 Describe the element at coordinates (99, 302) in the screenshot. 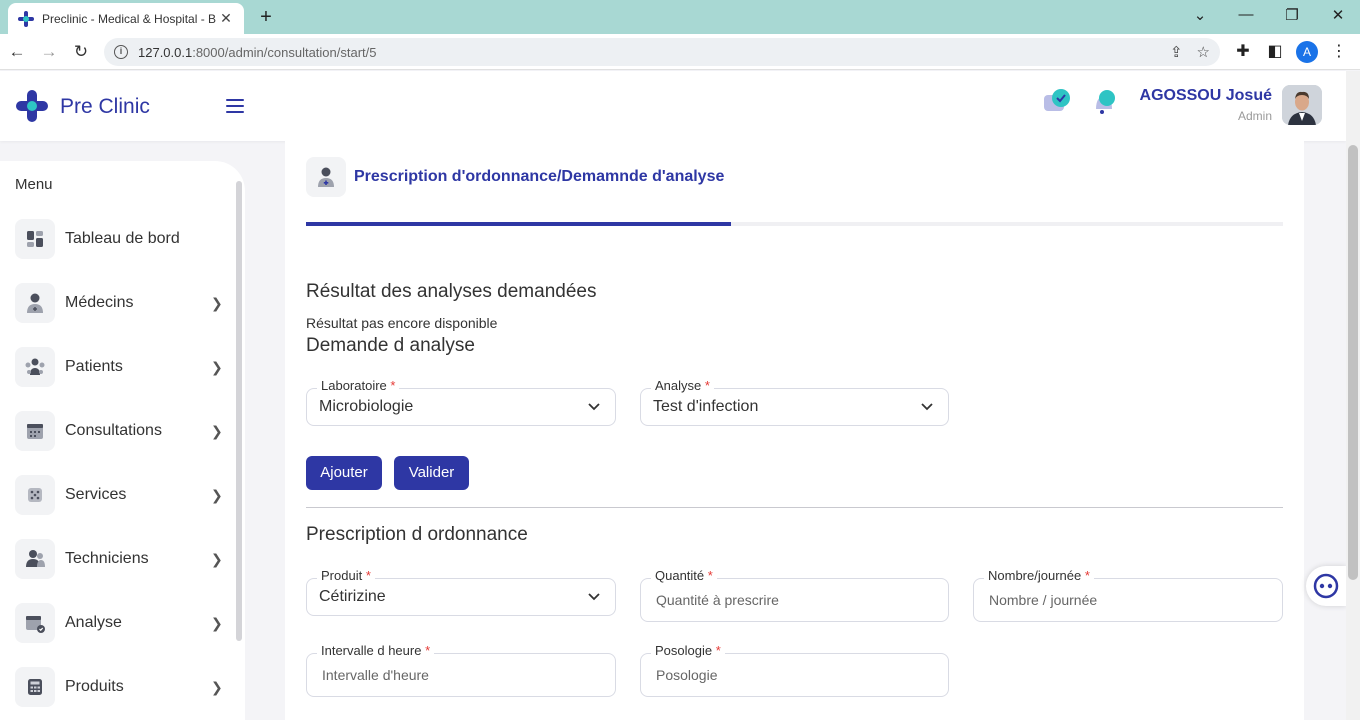

I see `sidebar-item-label: Médecins` at that location.